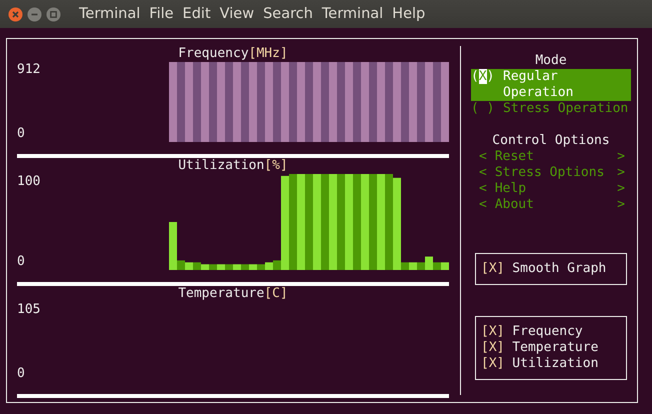 The height and width of the screenshot is (414, 652). What do you see at coordinates (552, 173) in the screenshot?
I see `menu-option: < Stress Options >` at bounding box center [552, 173].